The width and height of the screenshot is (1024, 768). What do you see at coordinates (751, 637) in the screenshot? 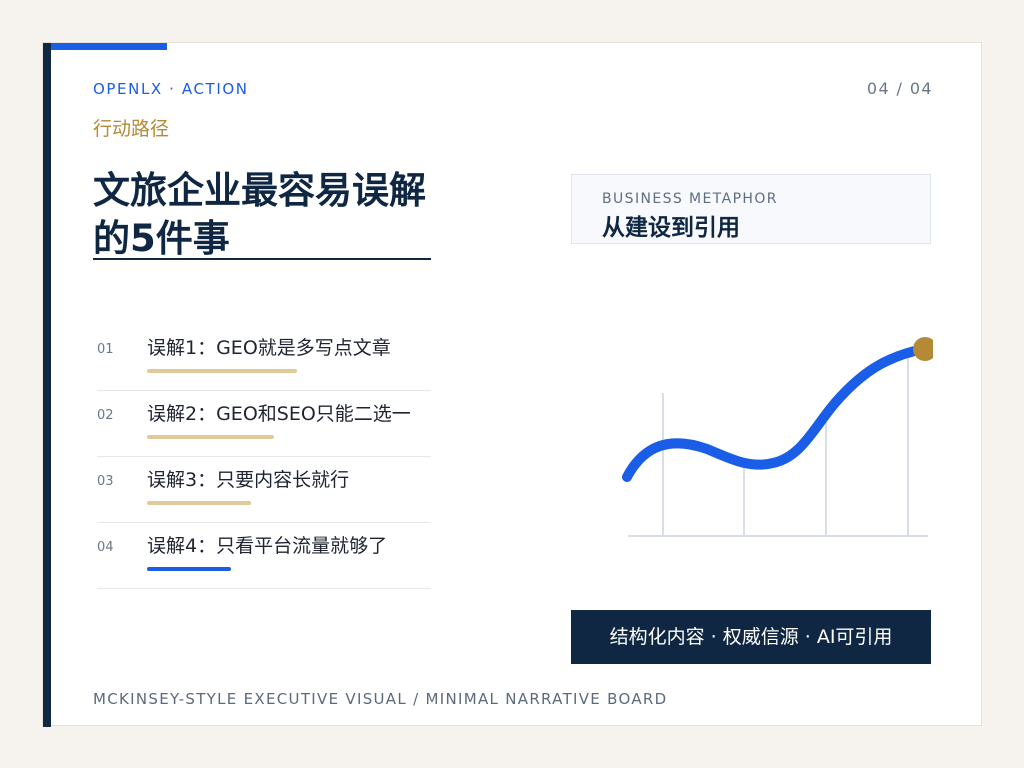
I see `summary-banner: 结构化内容 · 权威信源 · AI可引用` at bounding box center [751, 637].